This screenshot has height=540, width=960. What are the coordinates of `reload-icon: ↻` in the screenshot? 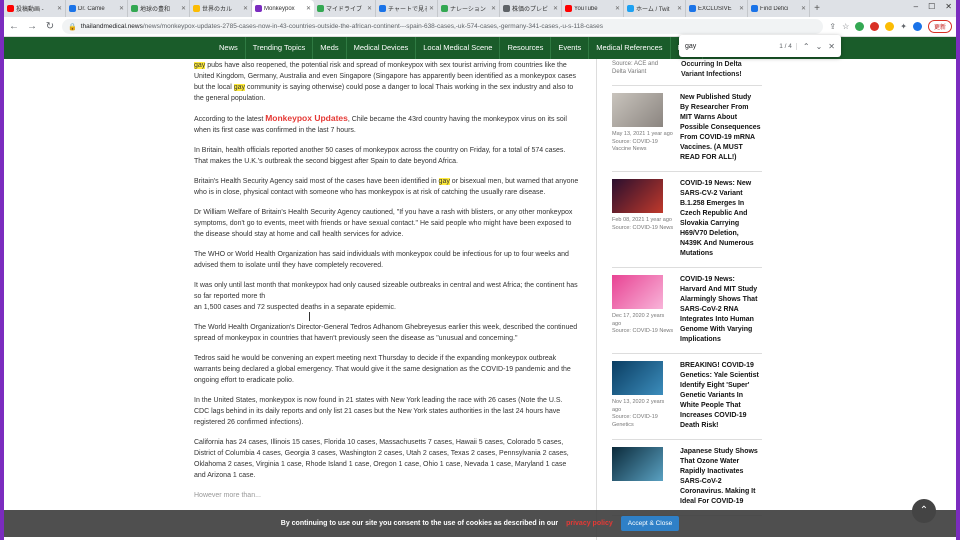 It's located at (50, 26).